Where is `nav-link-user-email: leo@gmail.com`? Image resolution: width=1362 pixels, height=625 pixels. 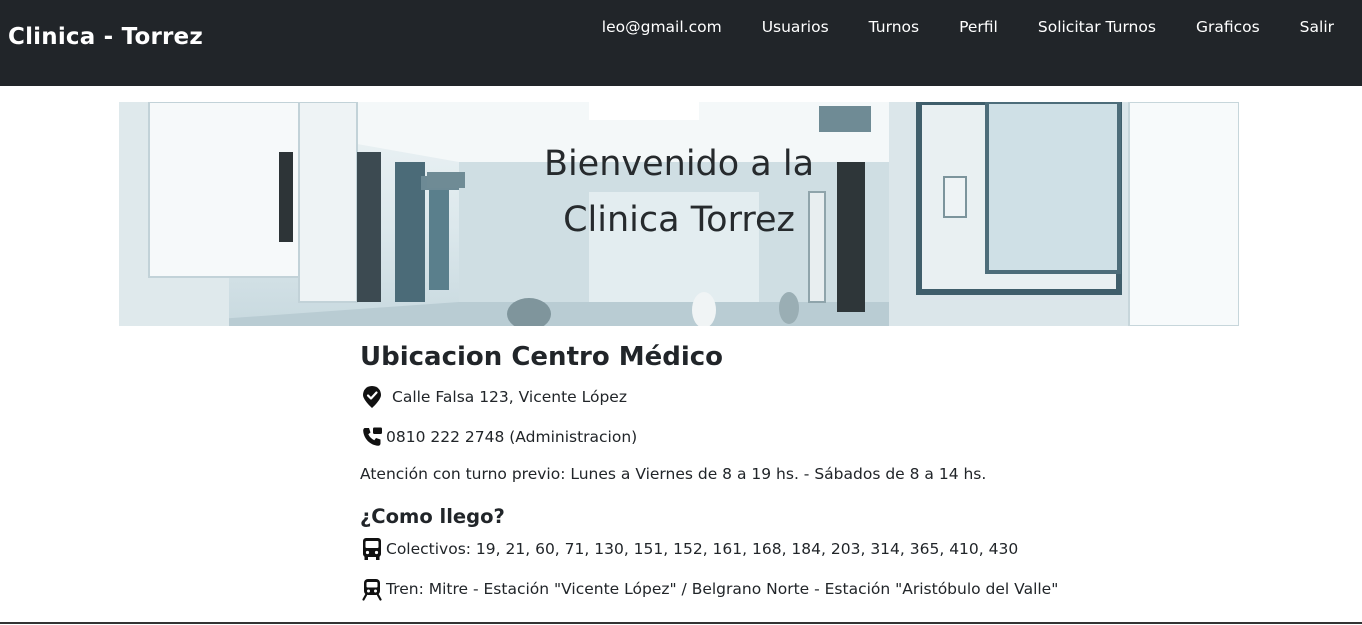
nav-link-user-email: leo@gmail.com is located at coordinates (662, 27).